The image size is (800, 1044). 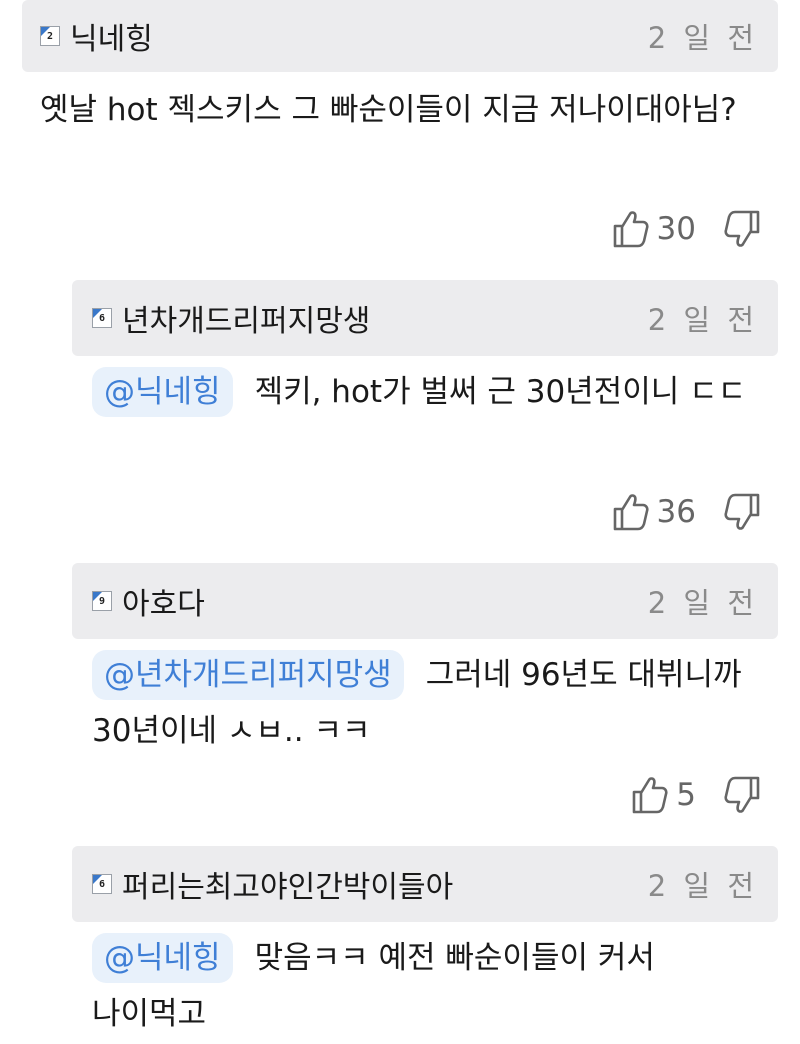 What do you see at coordinates (385, 318) in the screenshot?
I see `reply-username: 년차개드리퍼지망생` at bounding box center [385, 318].